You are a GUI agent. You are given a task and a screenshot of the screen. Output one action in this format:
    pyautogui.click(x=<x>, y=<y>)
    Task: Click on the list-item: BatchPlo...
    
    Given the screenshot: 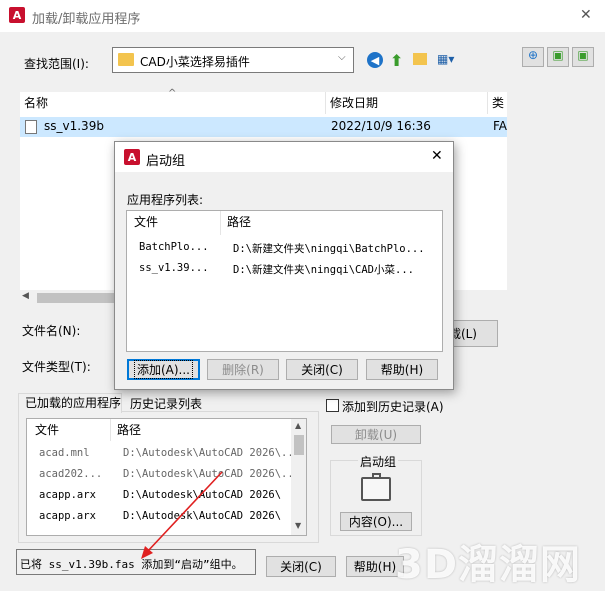 What is the action you would take?
    pyautogui.click(x=174, y=247)
    